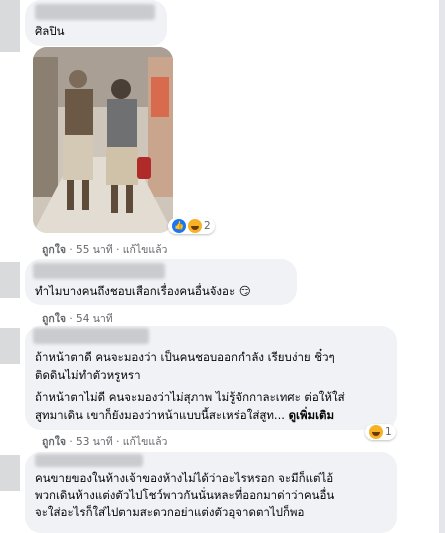 This screenshot has height=533, width=445. I want to click on timestamp: 55 นาที, so click(94, 250).